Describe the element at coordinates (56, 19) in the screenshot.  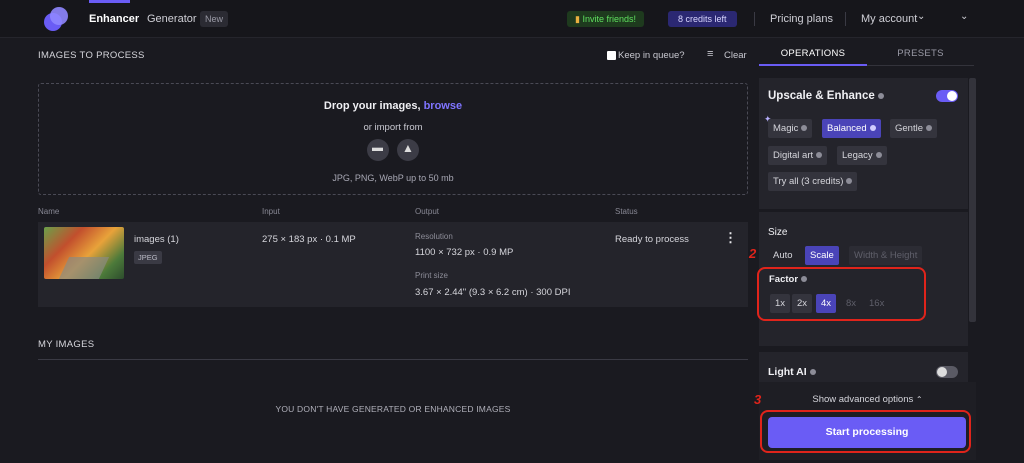
I see `logo` at that location.